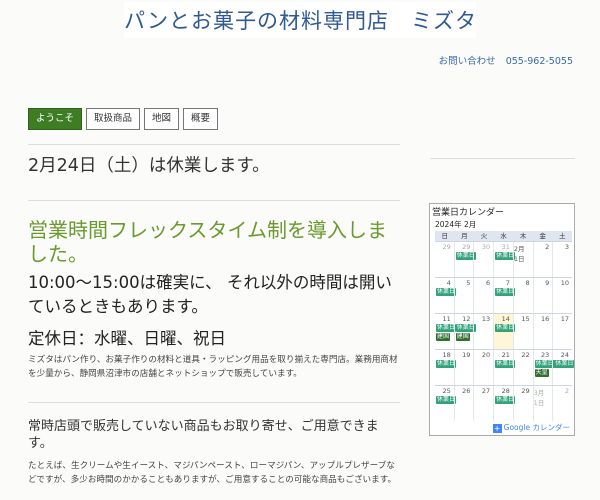  I want to click on calendar-day: 27, so click(483, 403).